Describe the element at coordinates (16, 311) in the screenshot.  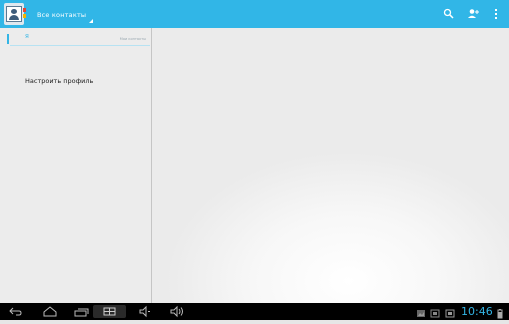
I see `back-icon` at that location.